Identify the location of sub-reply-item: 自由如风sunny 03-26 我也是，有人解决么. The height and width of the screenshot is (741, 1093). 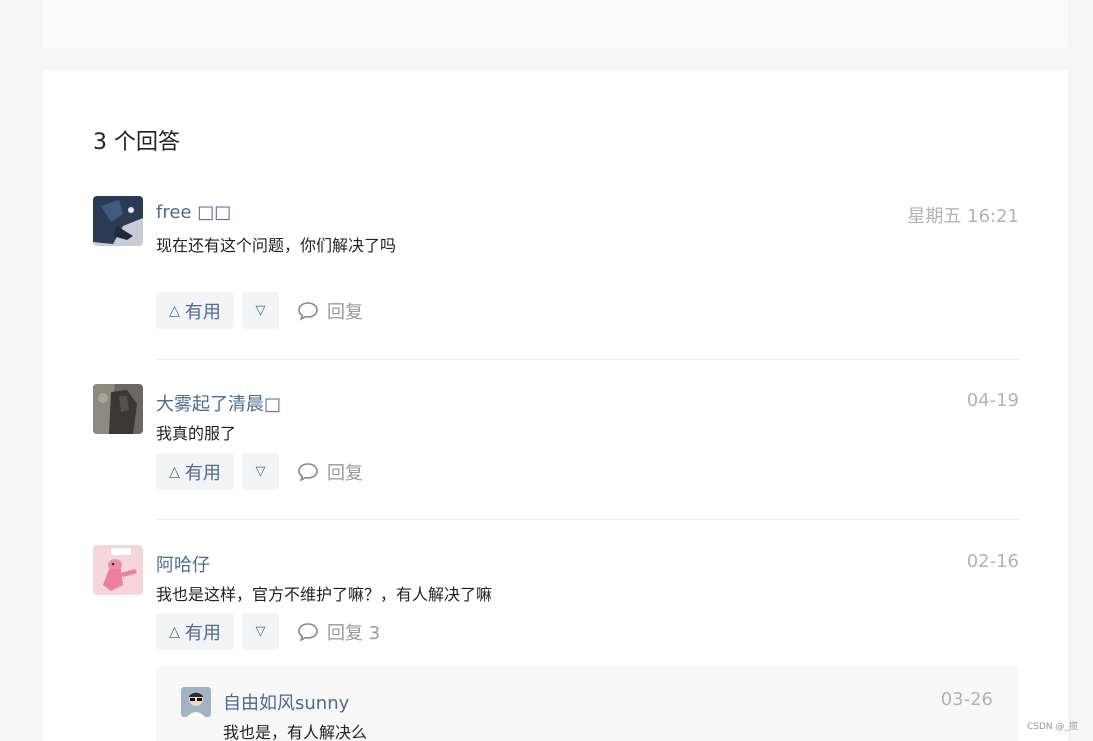
(587, 704).